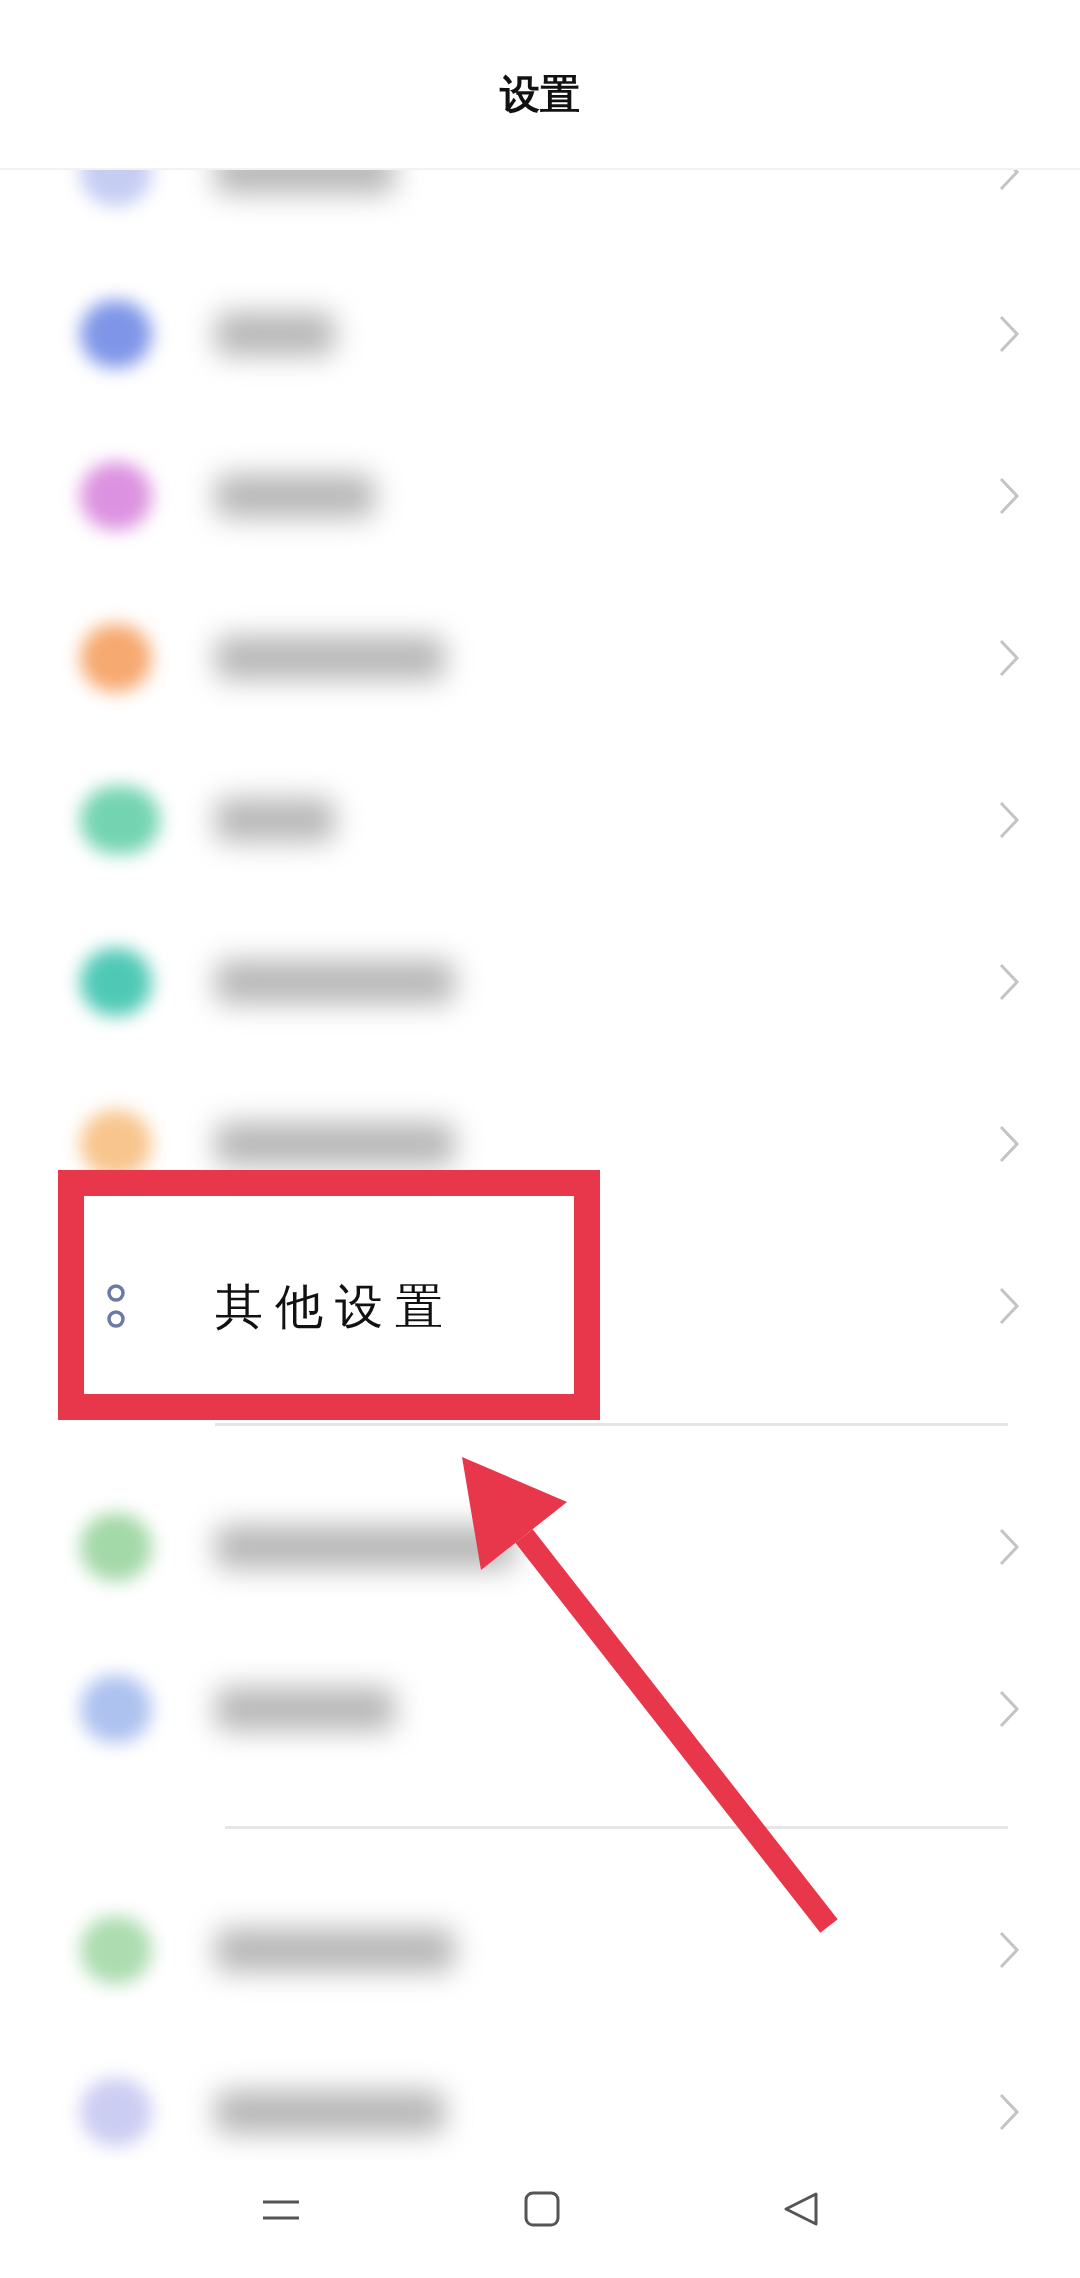 The height and width of the screenshot is (2278, 1080). Describe the element at coordinates (540, 1306) in the screenshot. I see `settings-row: 其他设置` at that location.